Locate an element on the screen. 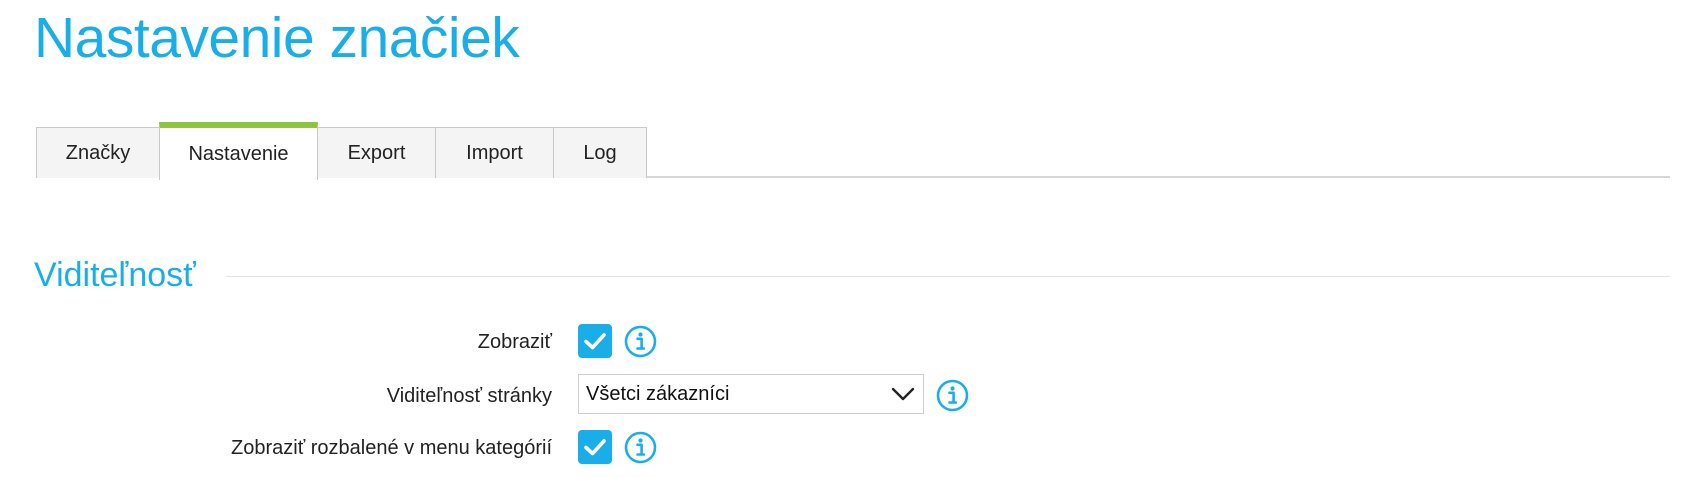 Image resolution: width=1694 pixels, height=478 pixels. show-expanded-label: Zobraziť rozbalené v menu kategórií is located at coordinates (391, 448).